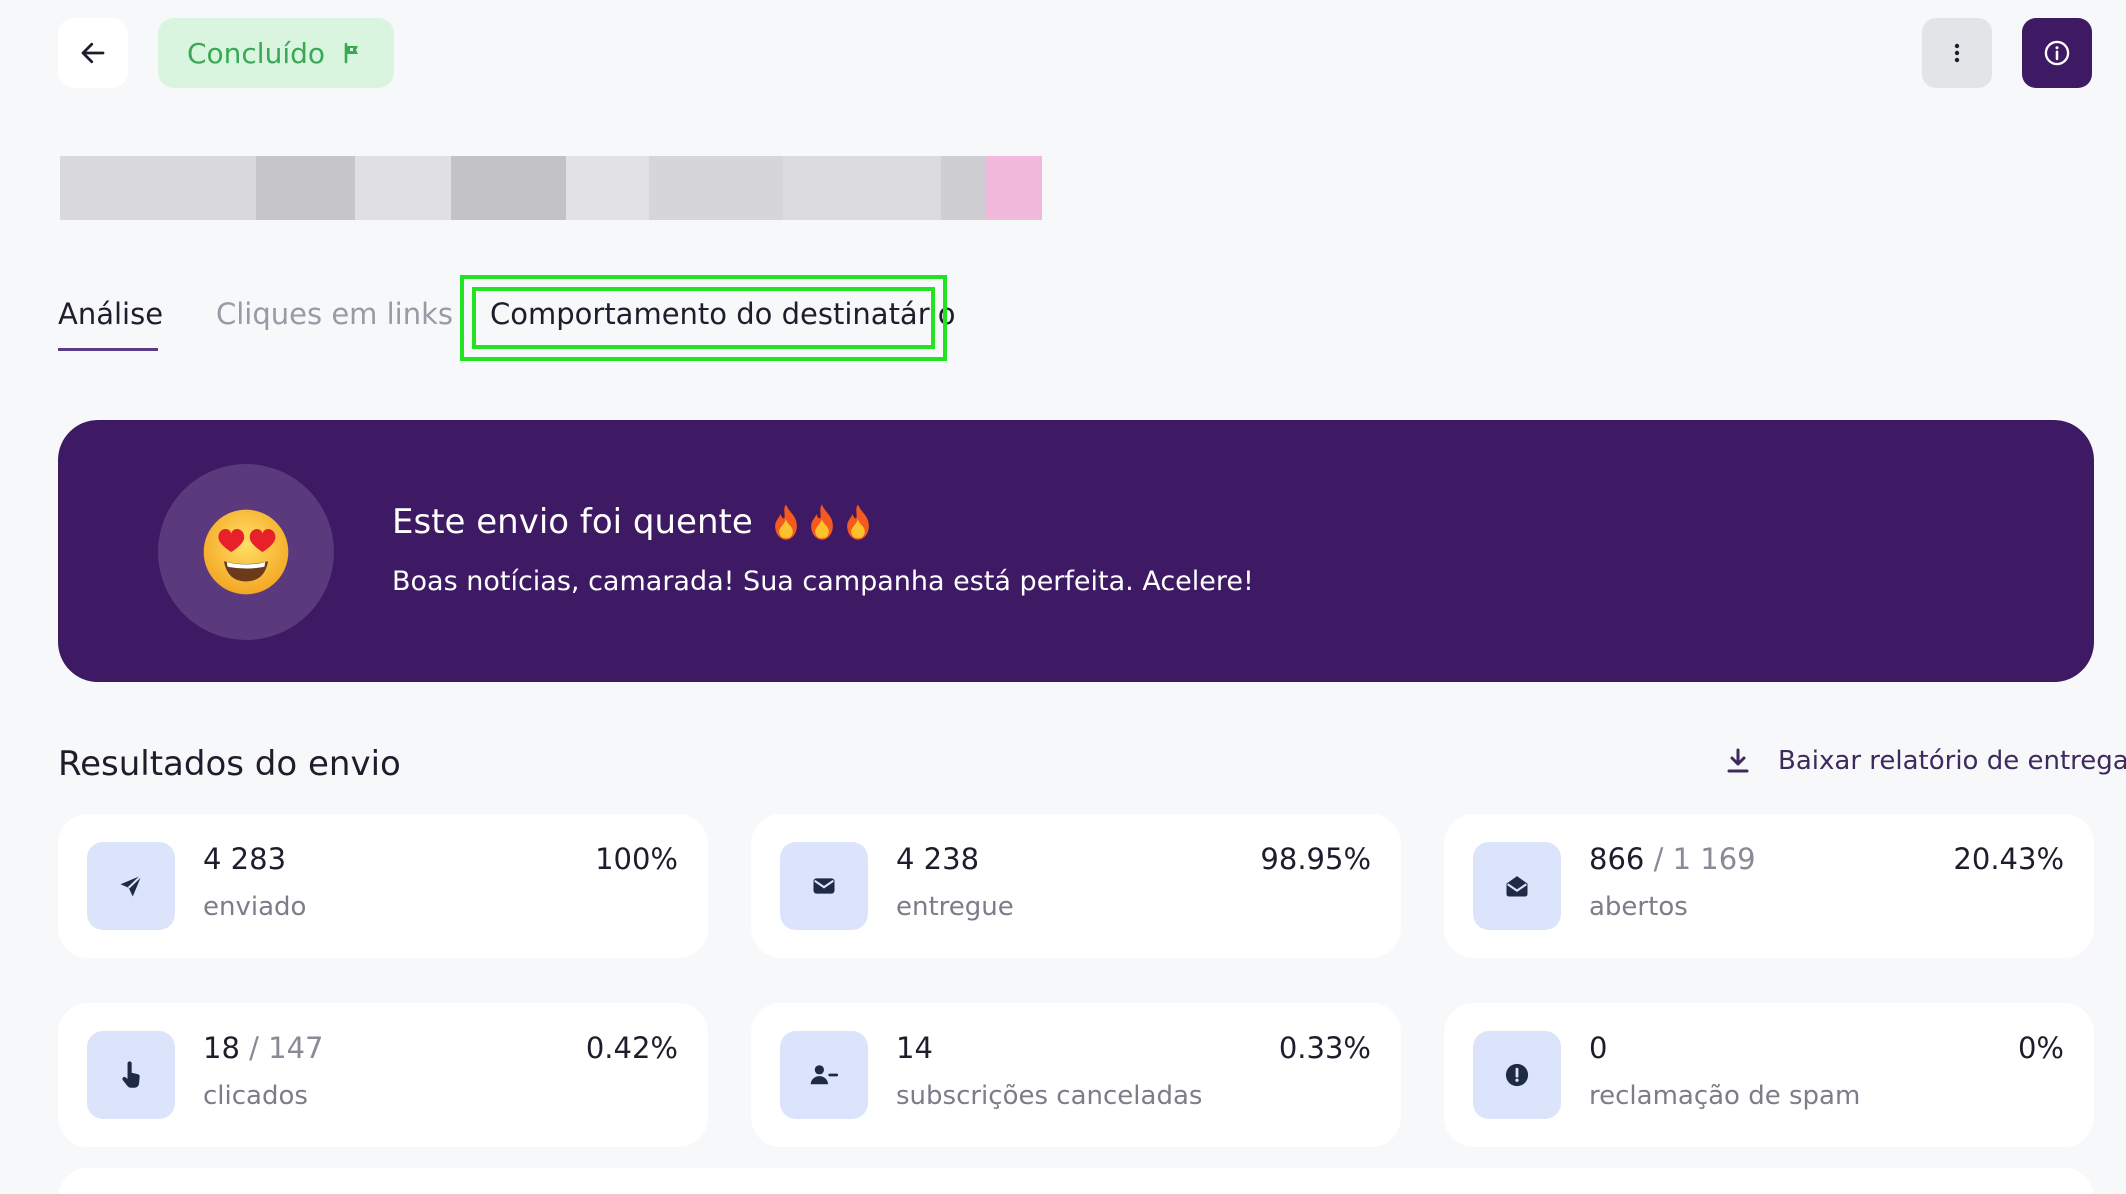 This screenshot has height=1194, width=2126. Describe the element at coordinates (1952, 761) in the screenshot. I see `download-report-label: Baixar relatório de entrega` at that location.